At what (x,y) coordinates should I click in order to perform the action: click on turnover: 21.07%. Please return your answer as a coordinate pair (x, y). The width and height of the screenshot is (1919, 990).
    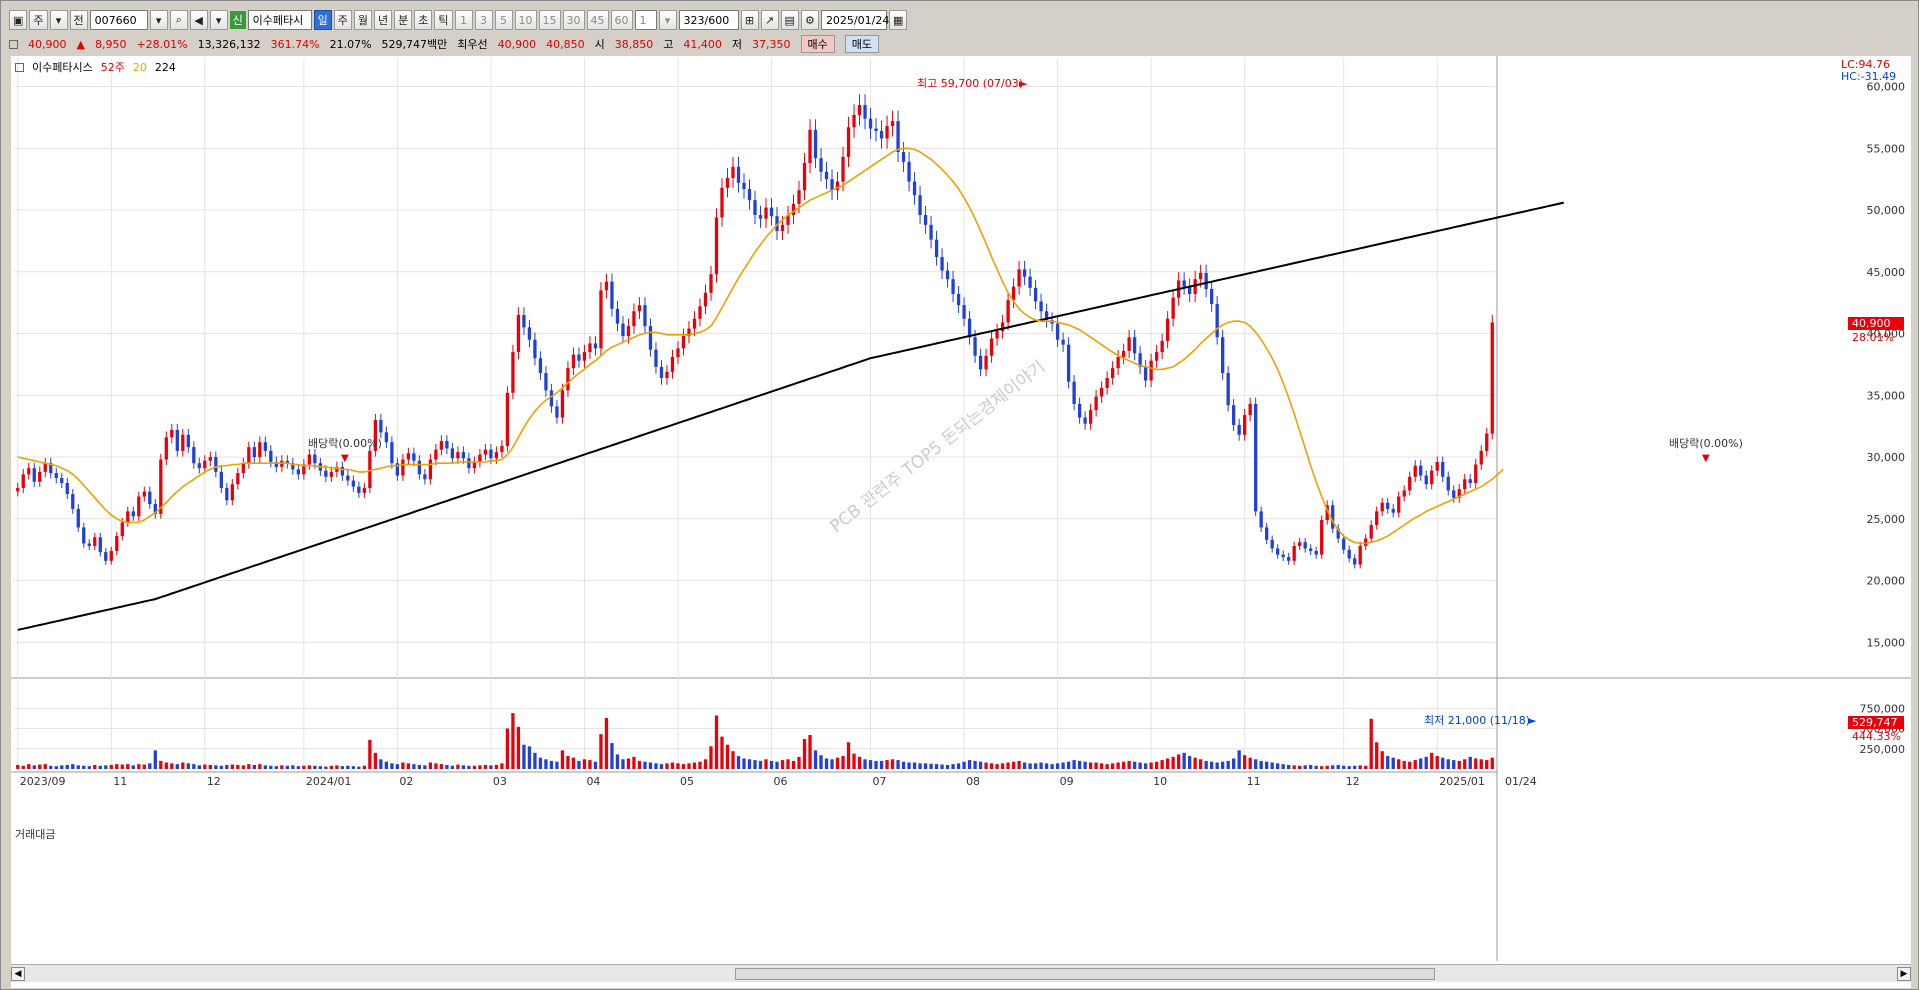
    Looking at the image, I should click on (350, 44).